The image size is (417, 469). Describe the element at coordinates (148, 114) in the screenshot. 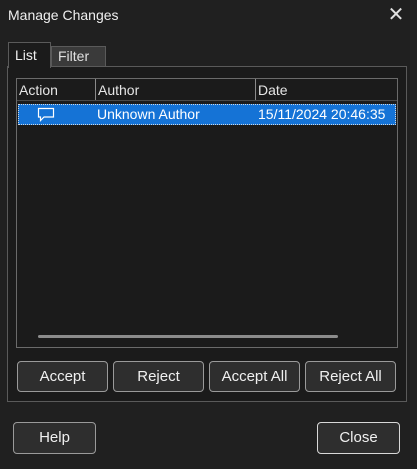

I see `row-author-cell: Unknown Author` at that location.